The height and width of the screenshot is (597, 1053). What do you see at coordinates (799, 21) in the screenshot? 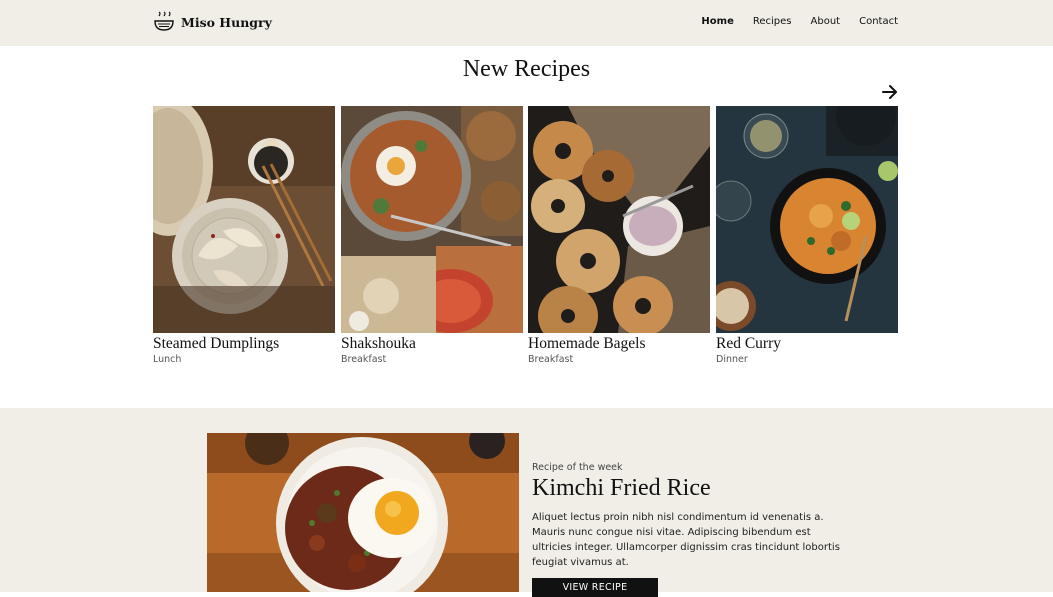
I see `main-nav: Home Recipes About Contact` at bounding box center [799, 21].